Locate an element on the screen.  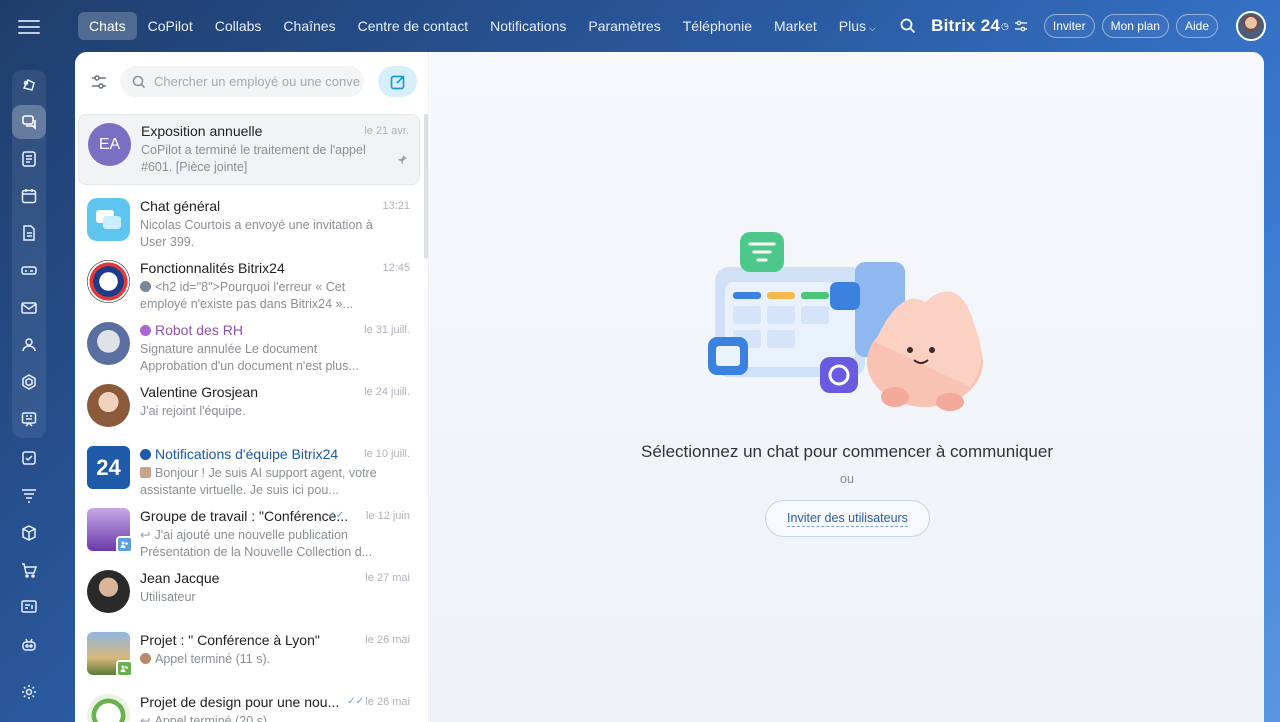
feed-icon is located at coordinates (29, 159).